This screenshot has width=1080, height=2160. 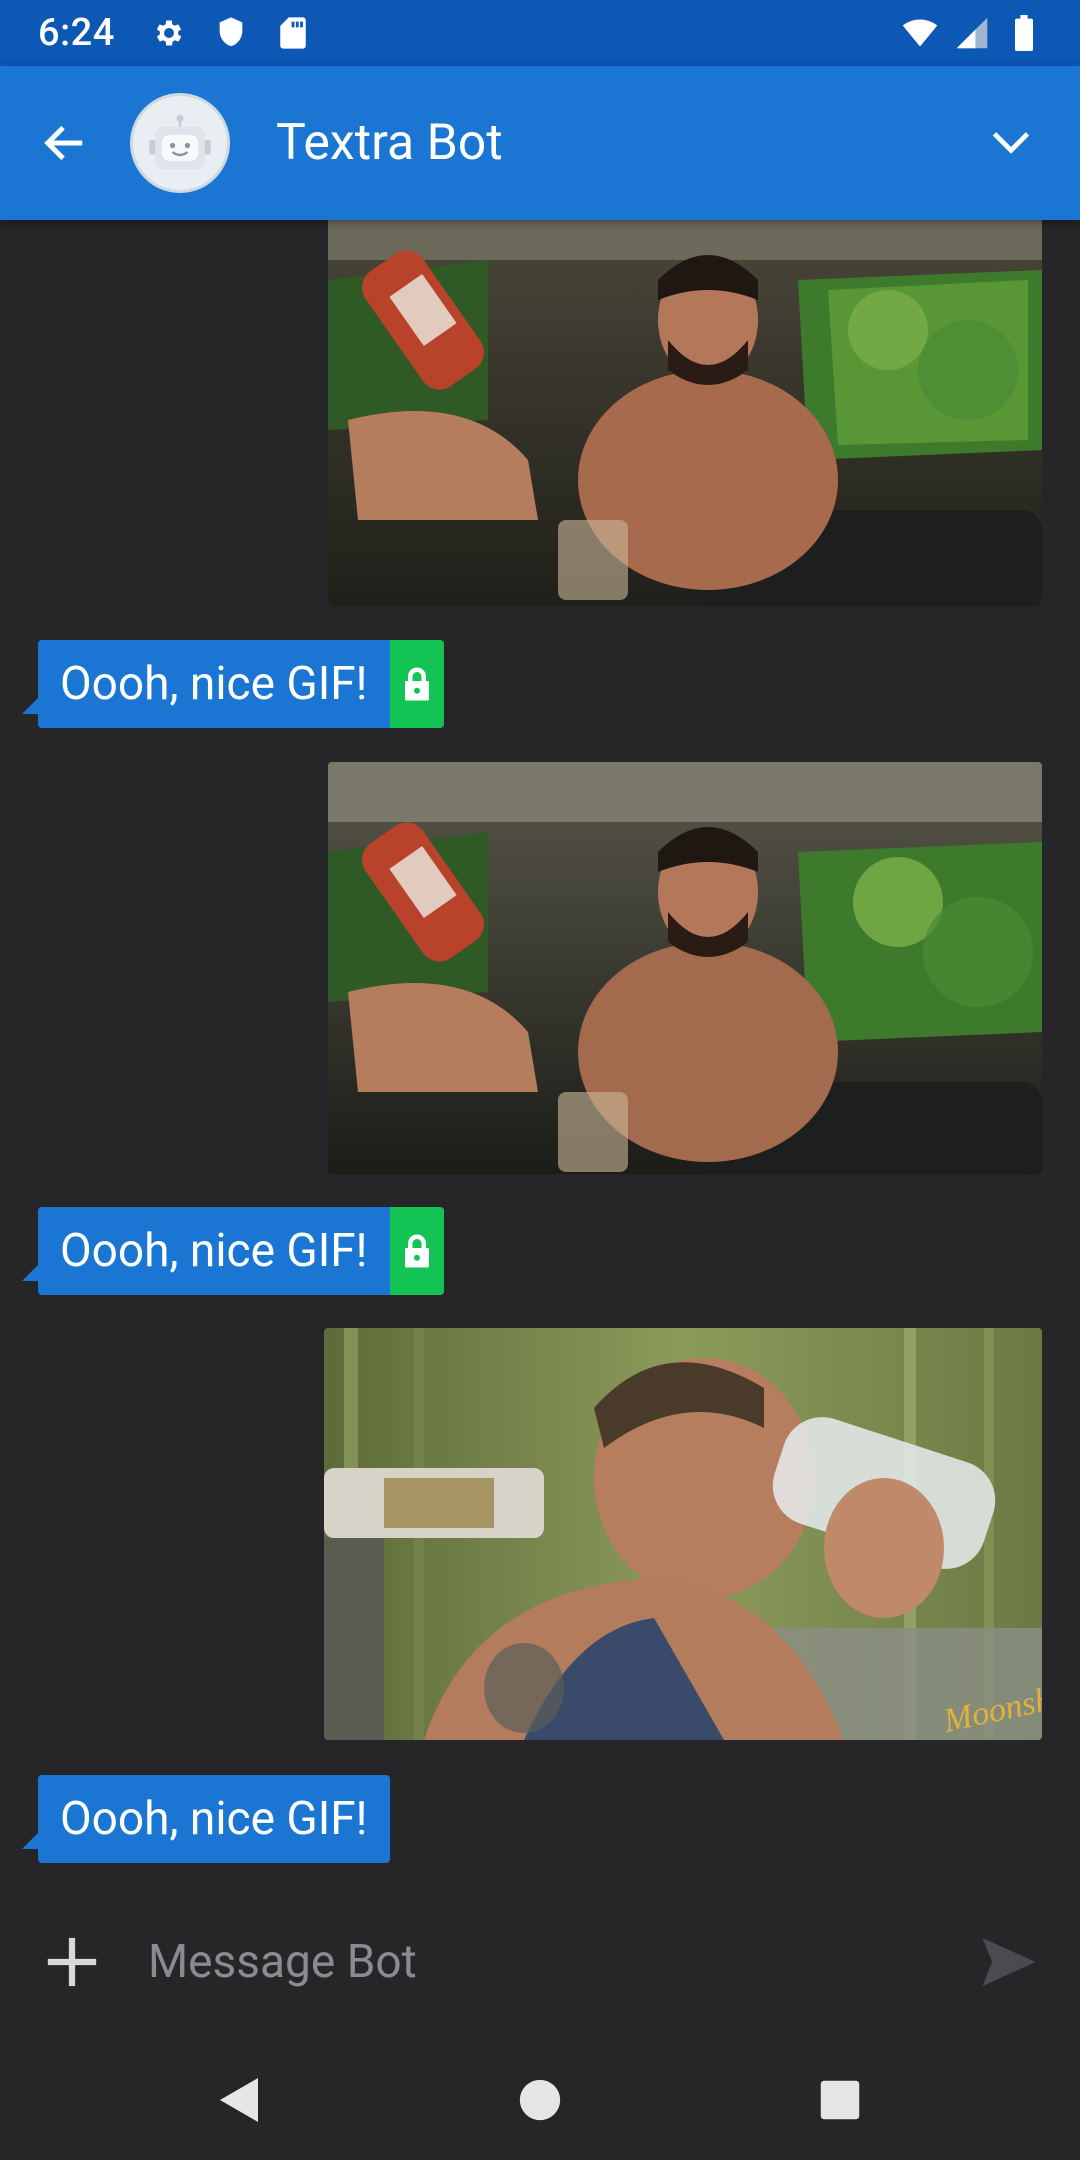 I want to click on status-icons-right, so click(x=972, y=33).